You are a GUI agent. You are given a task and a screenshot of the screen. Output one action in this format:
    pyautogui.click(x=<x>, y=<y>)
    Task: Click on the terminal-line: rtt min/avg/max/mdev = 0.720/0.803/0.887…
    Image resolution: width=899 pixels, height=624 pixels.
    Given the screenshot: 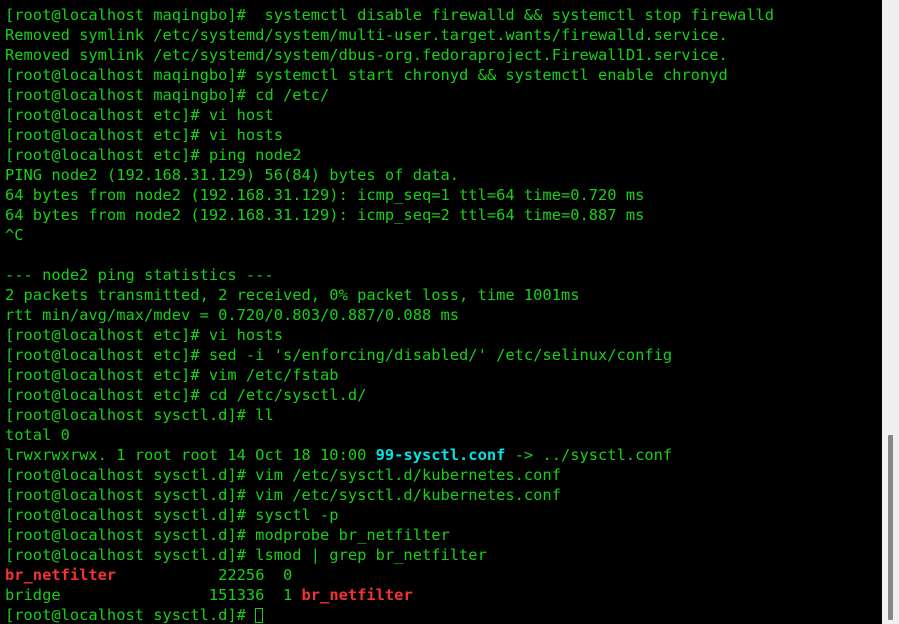 What is the action you would take?
    pyautogui.click(x=443, y=315)
    